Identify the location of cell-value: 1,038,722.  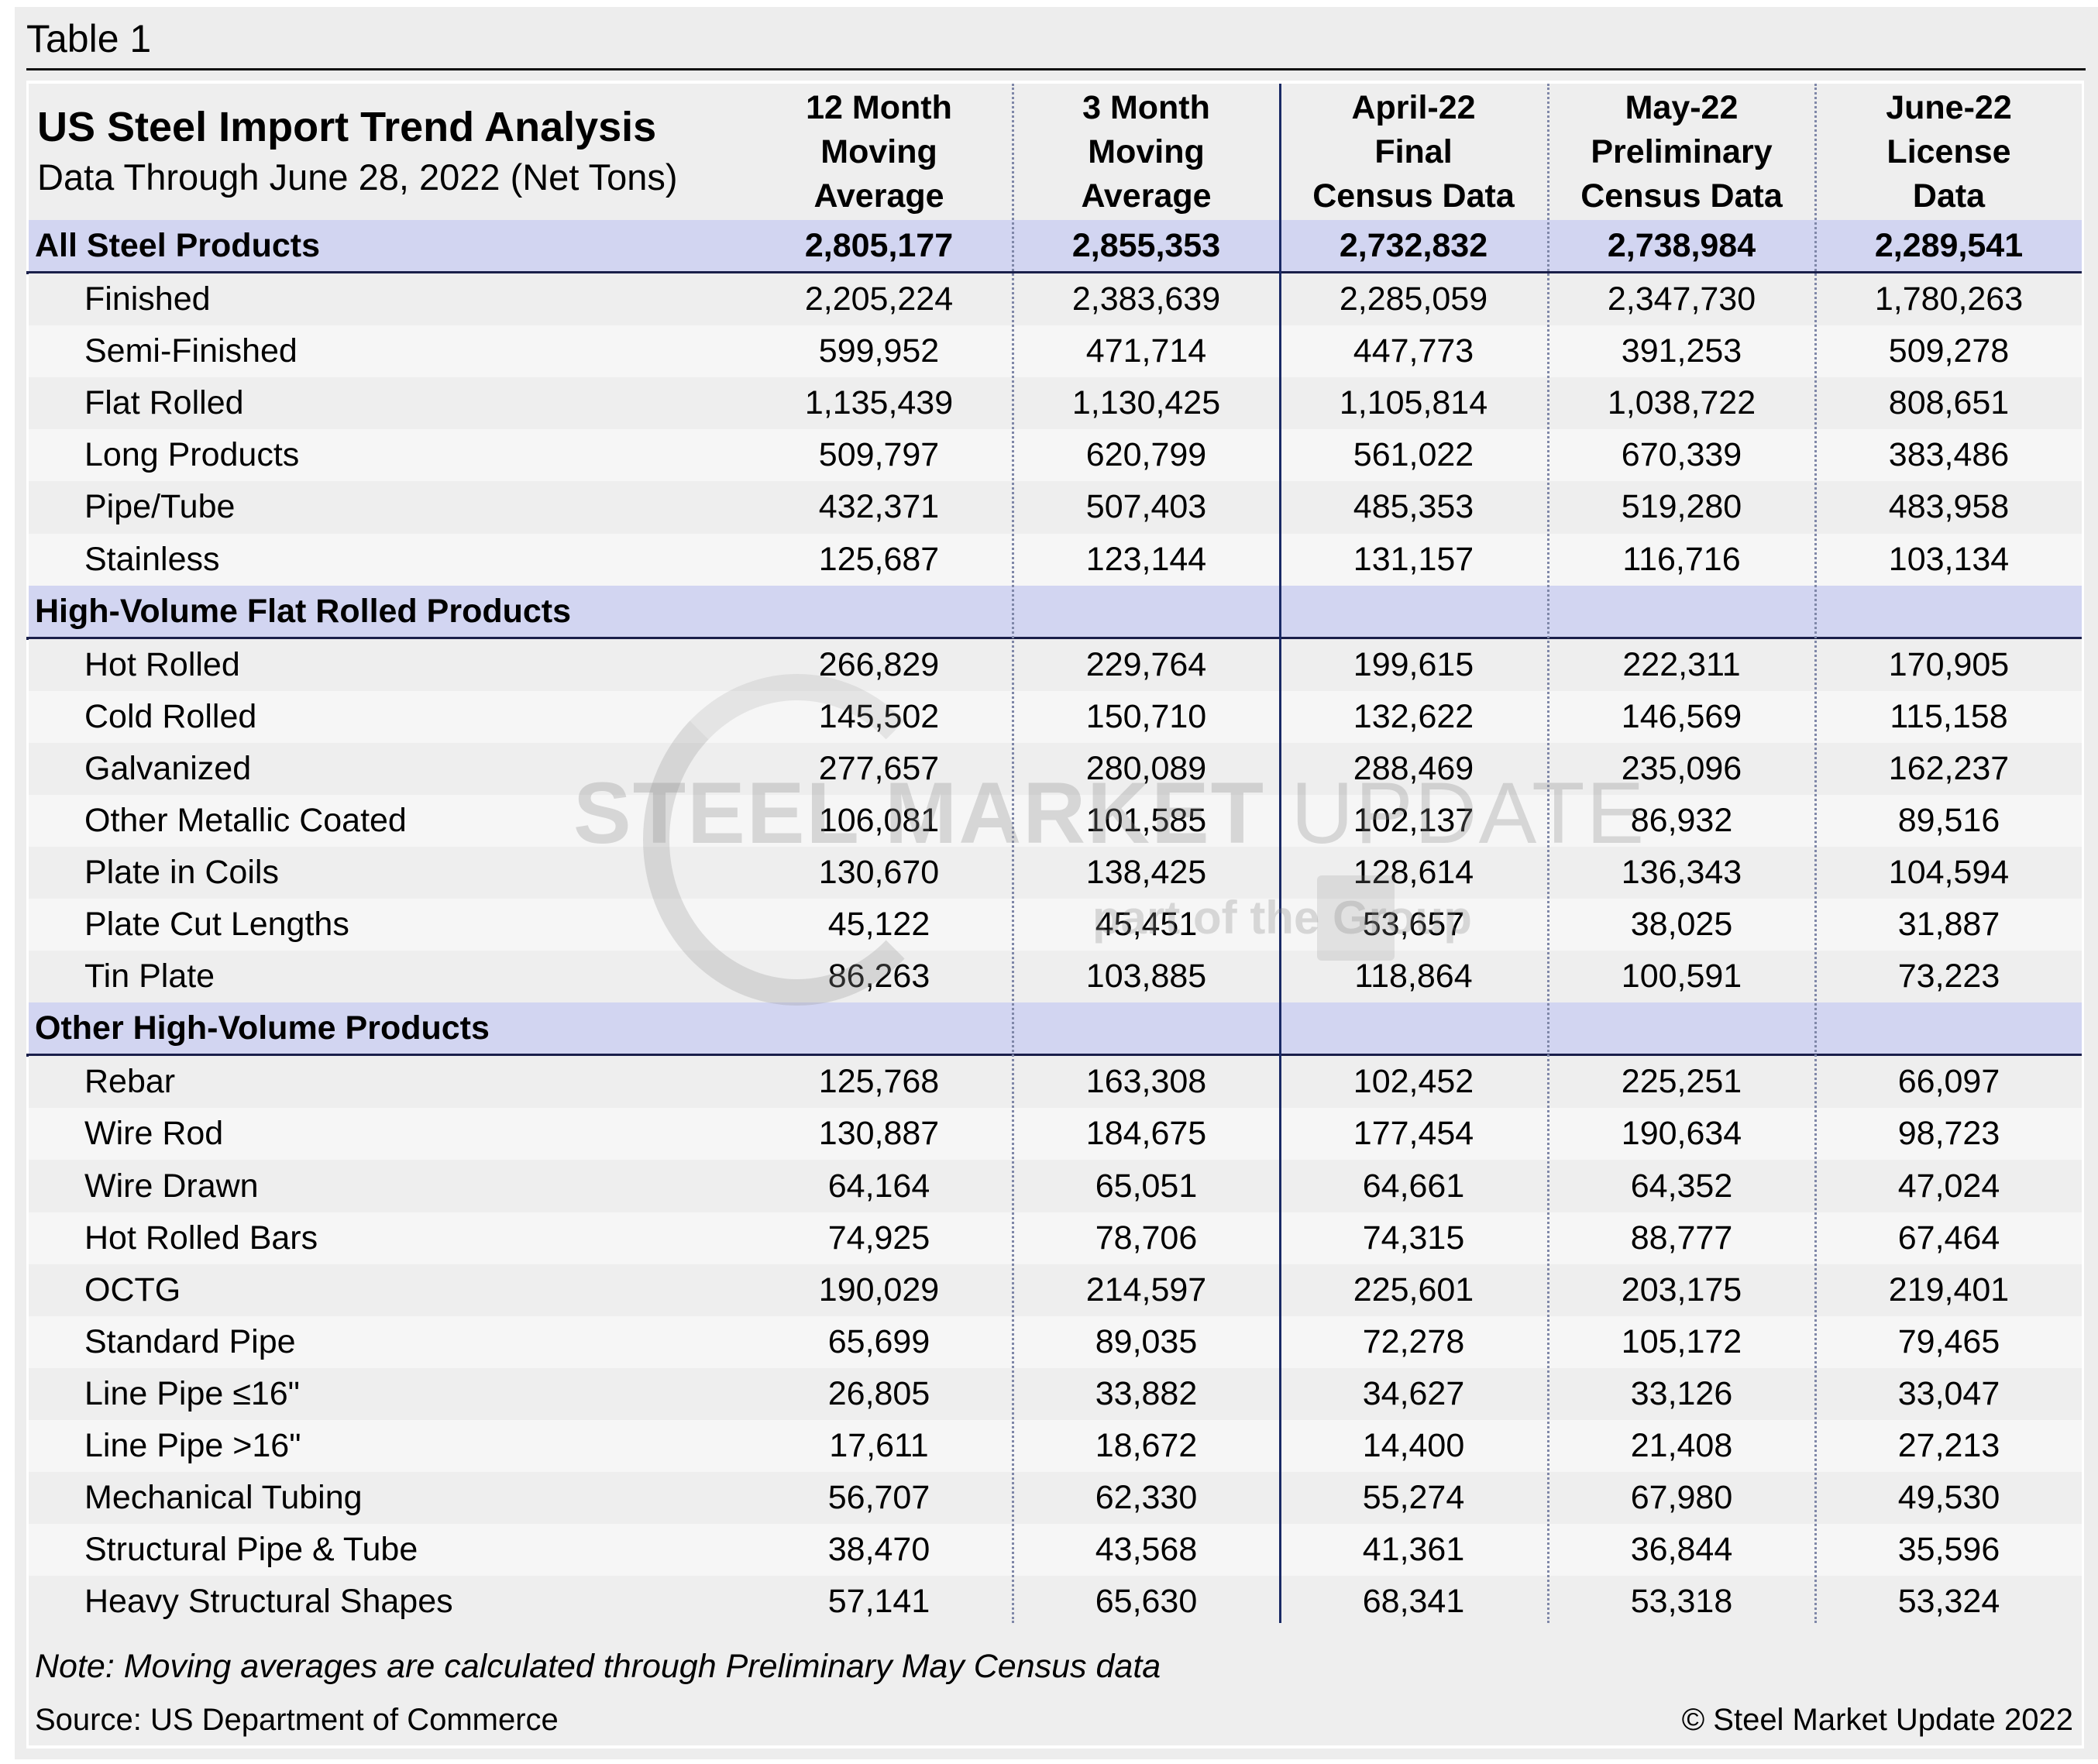
(1682, 403).